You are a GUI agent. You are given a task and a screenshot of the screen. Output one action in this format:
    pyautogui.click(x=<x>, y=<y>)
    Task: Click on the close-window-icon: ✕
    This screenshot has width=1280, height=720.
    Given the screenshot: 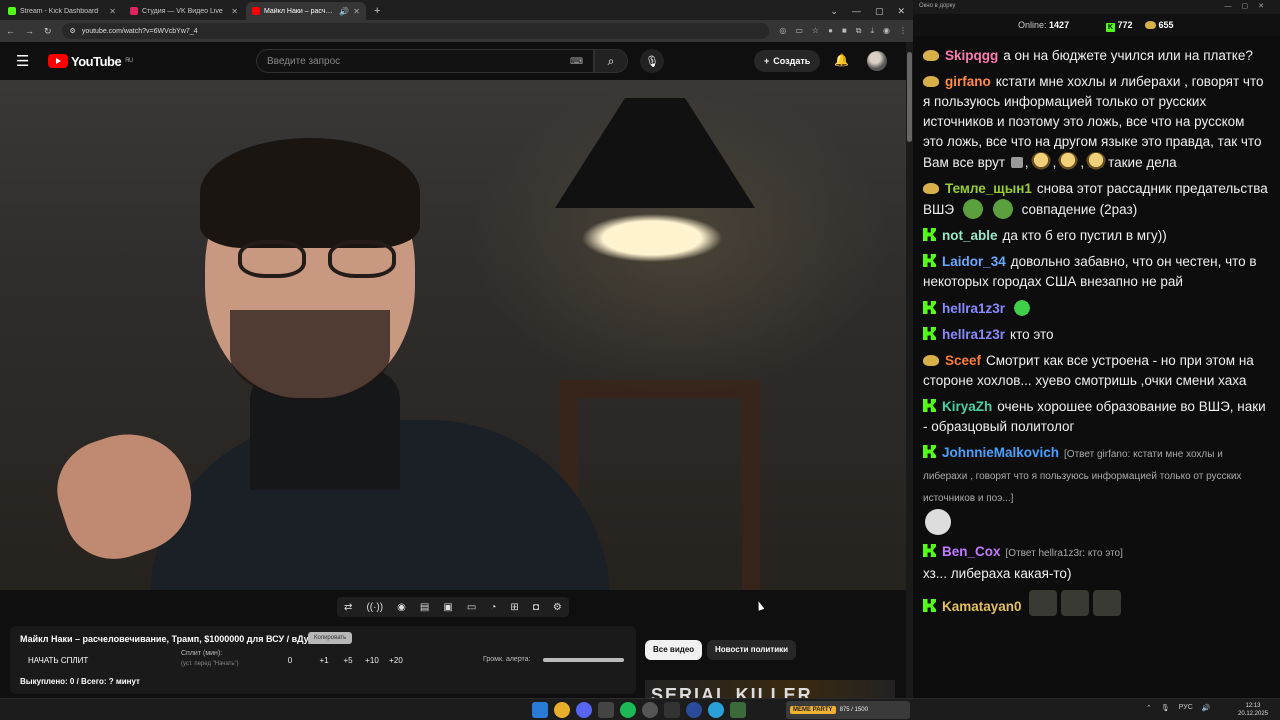 What is the action you would take?
    pyautogui.click(x=901, y=11)
    